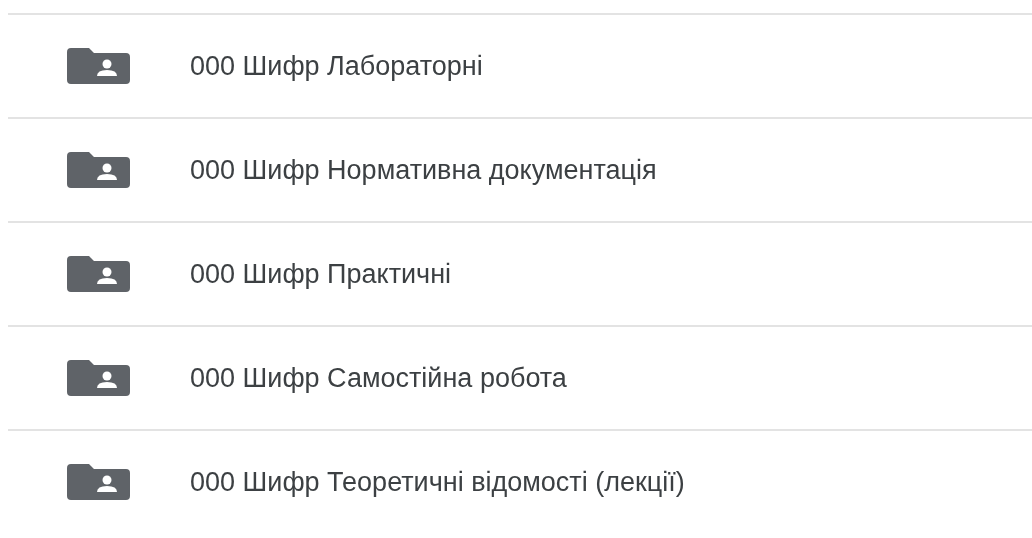  I want to click on folder-name: 000 Шифр Нормативна документація, so click(423, 170).